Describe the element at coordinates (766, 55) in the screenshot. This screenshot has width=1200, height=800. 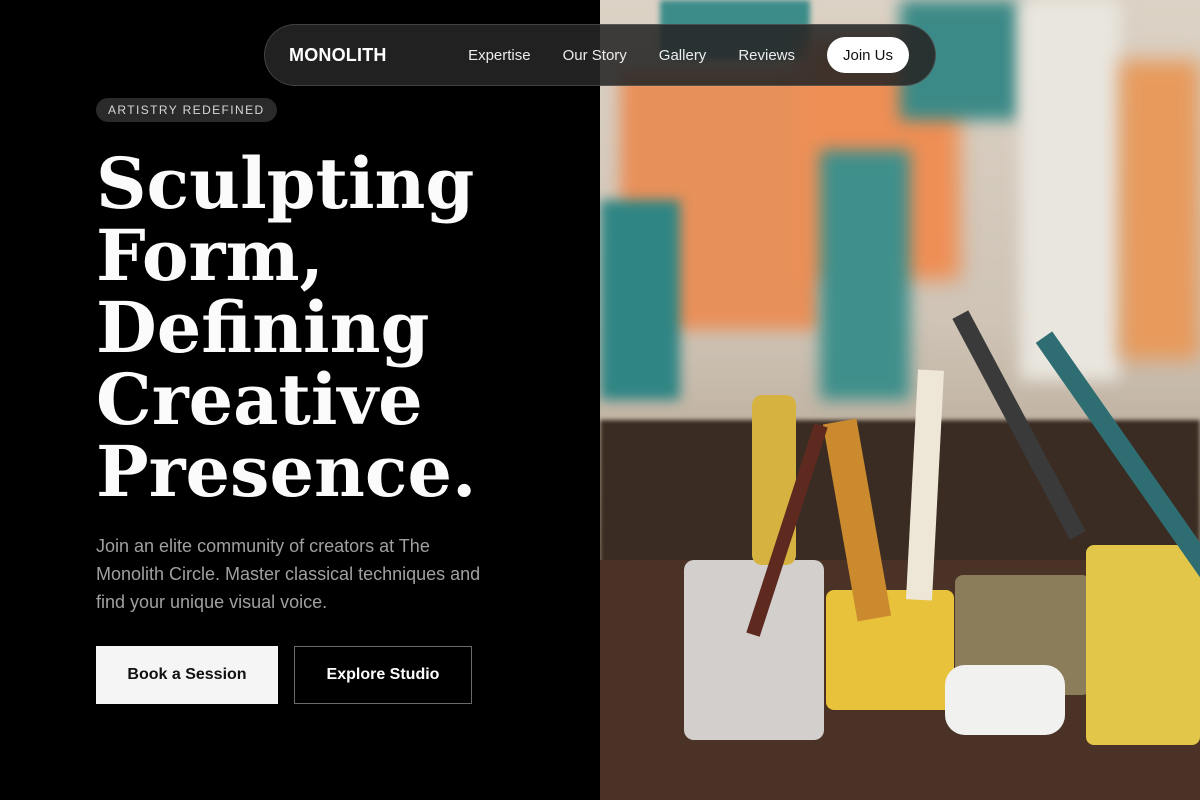
I see `nav-link-reviews: Reviews` at that location.